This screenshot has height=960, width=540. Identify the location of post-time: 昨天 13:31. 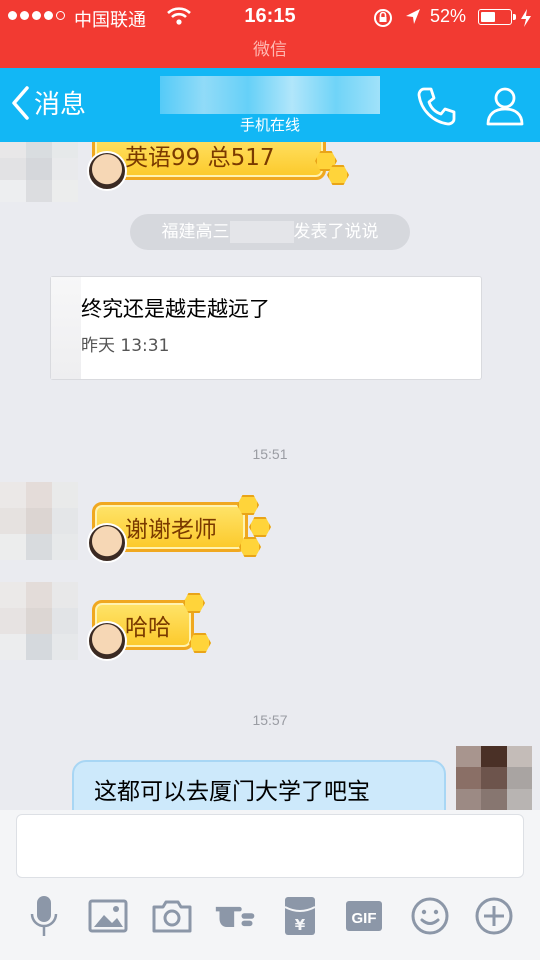
(125, 346).